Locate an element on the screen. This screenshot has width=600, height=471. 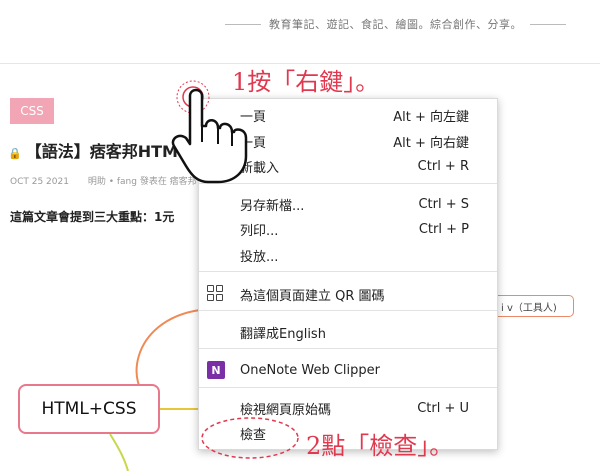
inspect-highlight-ellipse is located at coordinates (250, 438).